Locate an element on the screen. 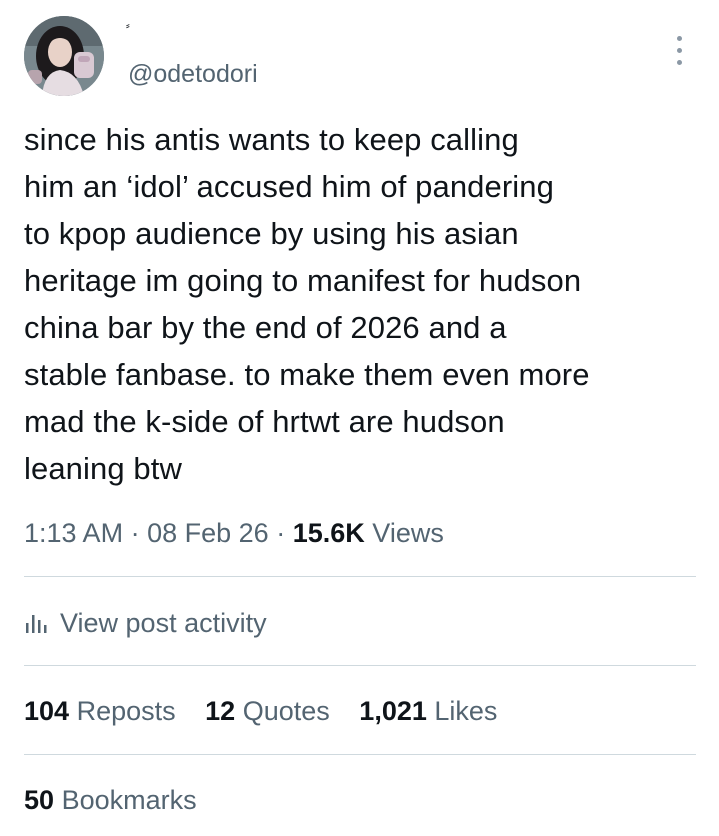  engagement-stats: 104 Reposts 12 Quotes 1,021 Likes is located at coordinates (271, 711).